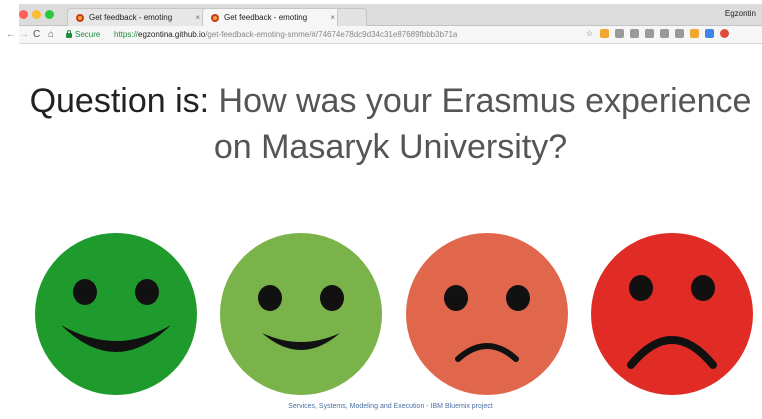 The height and width of the screenshot is (419, 762). Describe the element at coordinates (694, 33) in the screenshot. I see `extension-flag-icon` at that location.